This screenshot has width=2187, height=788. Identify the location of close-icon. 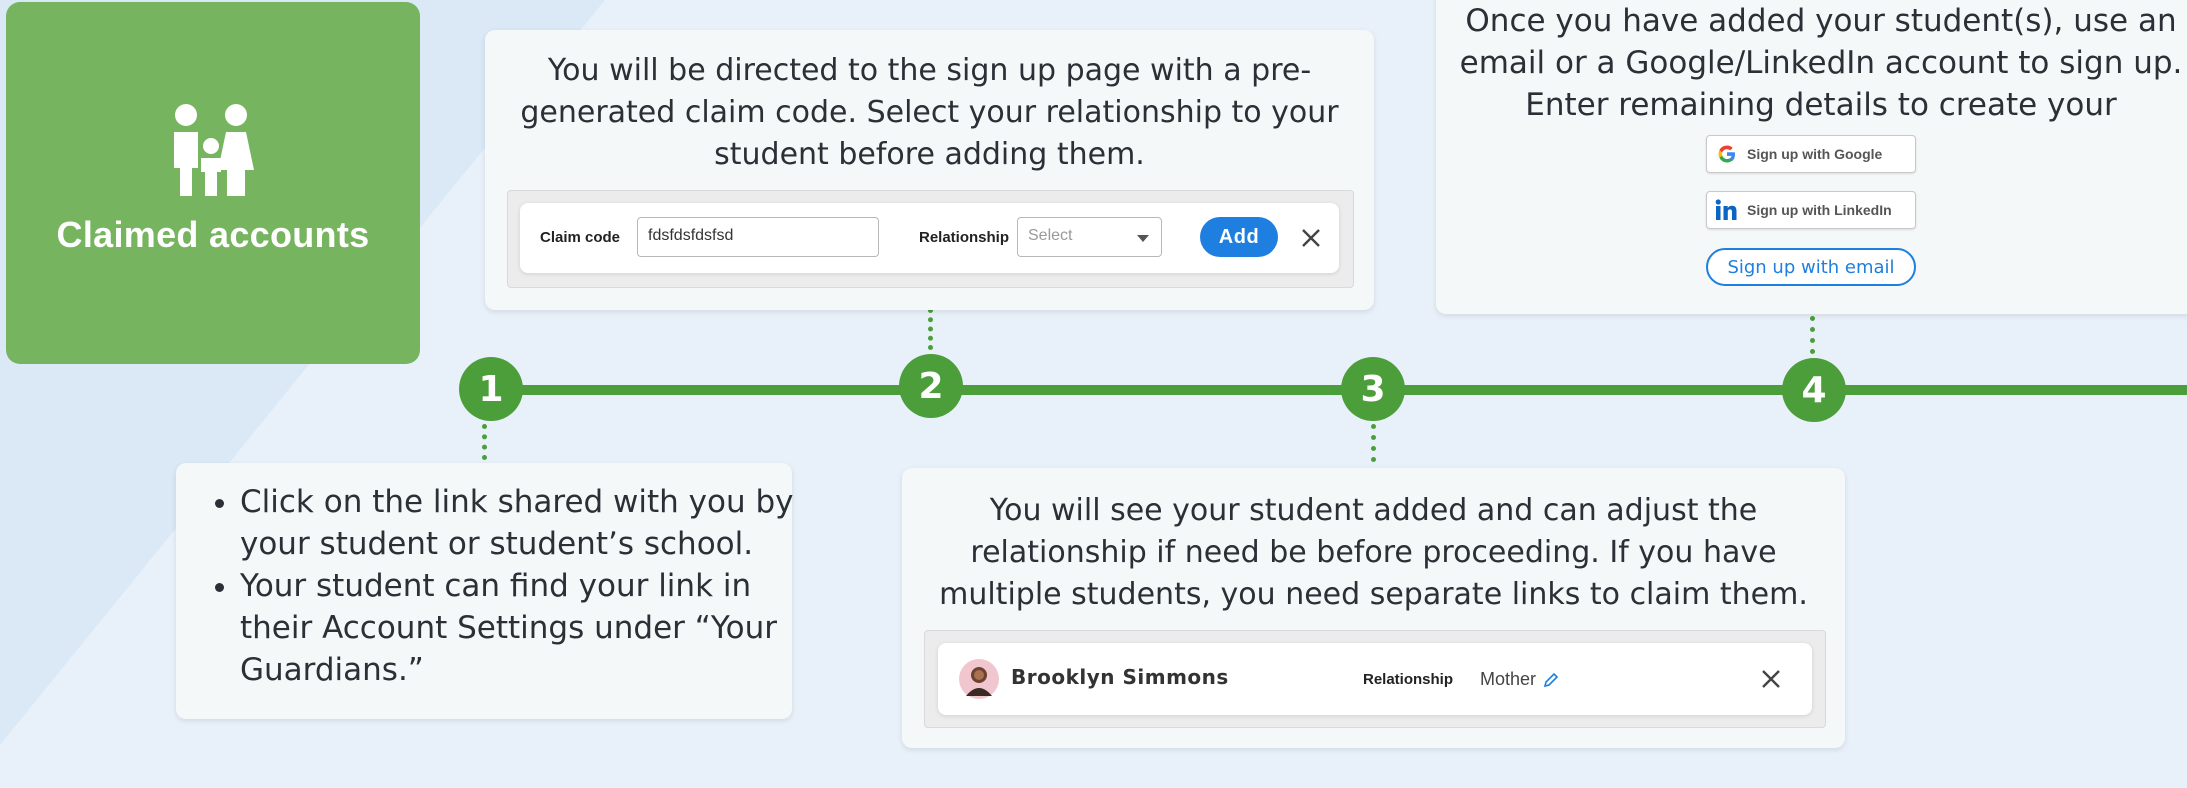
(1311, 238).